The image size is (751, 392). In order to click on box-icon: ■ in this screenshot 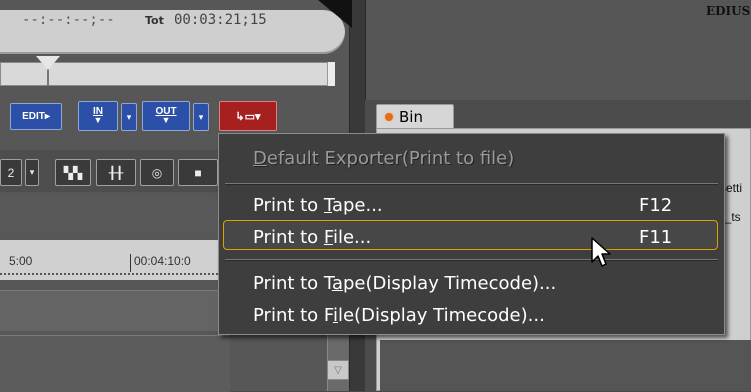, I will do `click(198, 172)`.